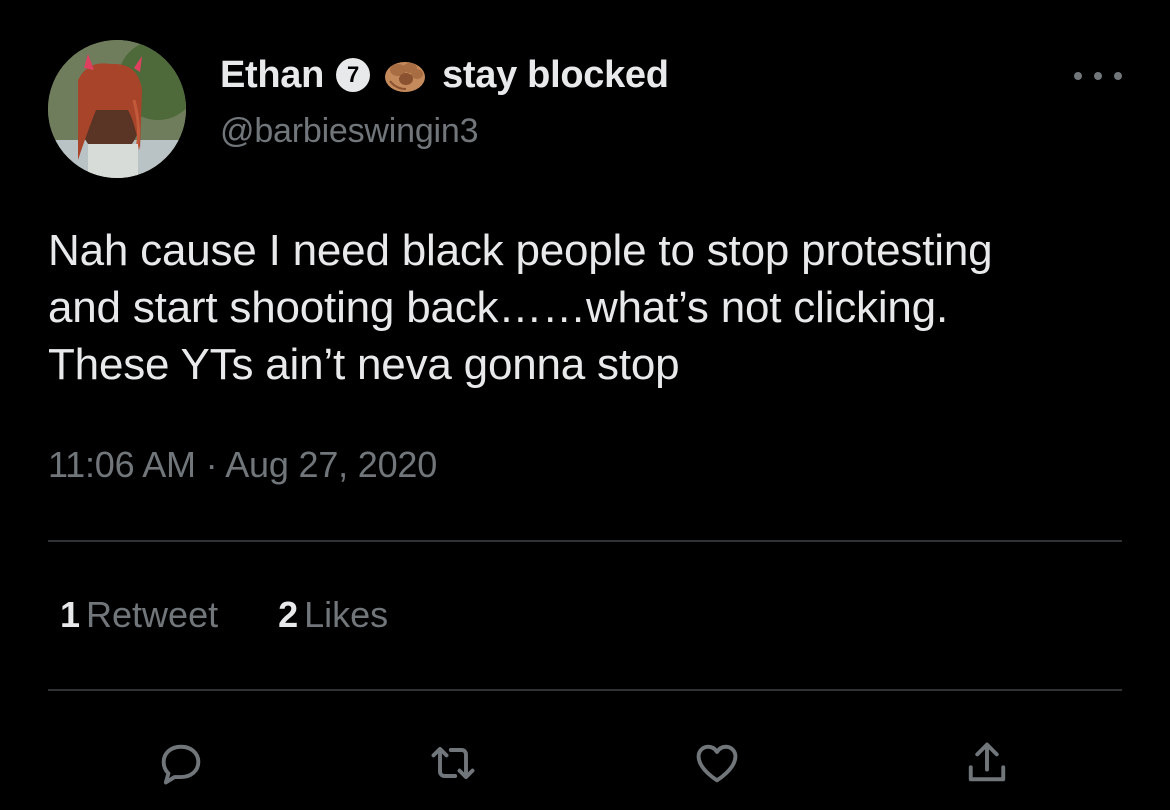 The image size is (1170, 810). I want to click on likes-label: Likes, so click(346, 614).